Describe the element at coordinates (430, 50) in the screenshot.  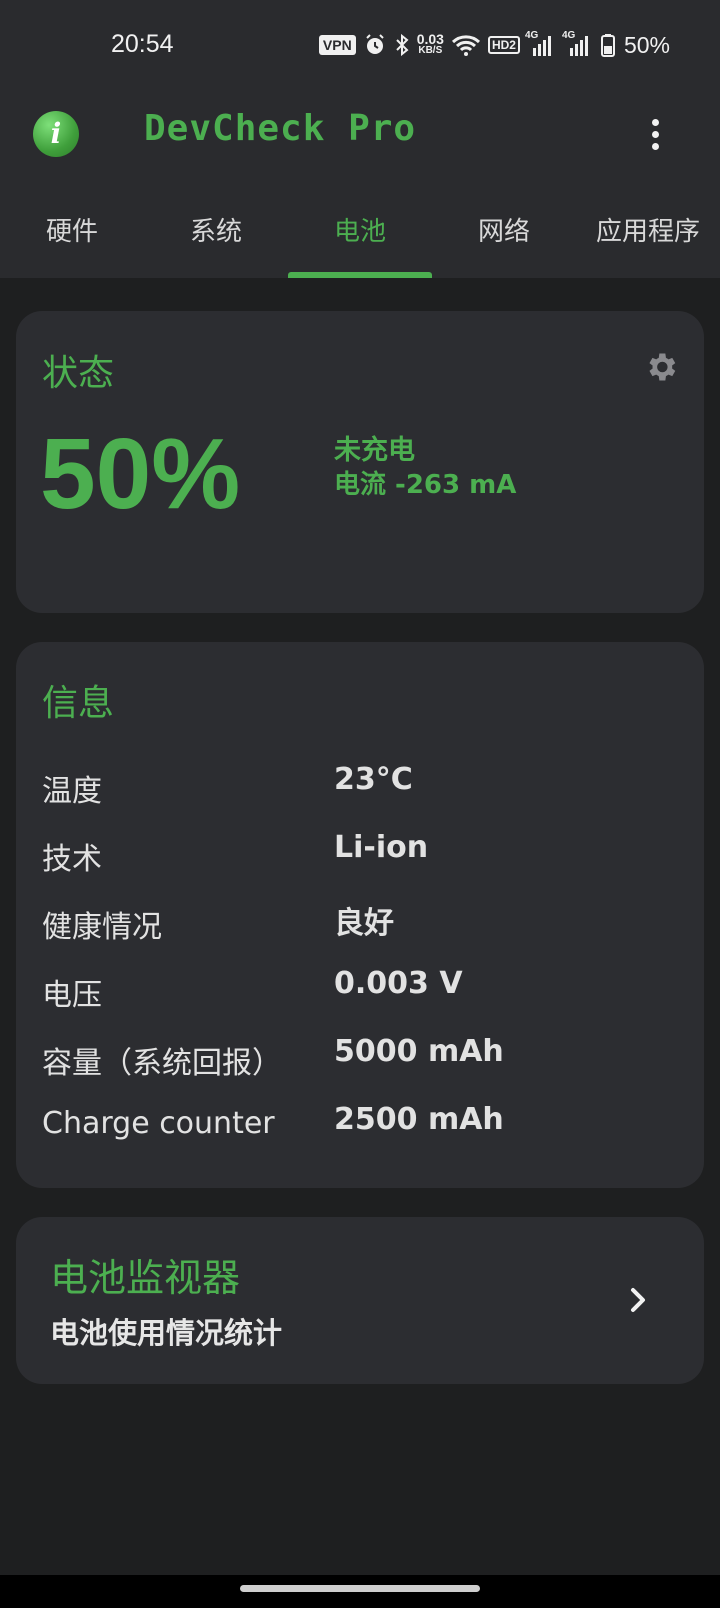
I see `net-speed-unit: KB/S` at that location.